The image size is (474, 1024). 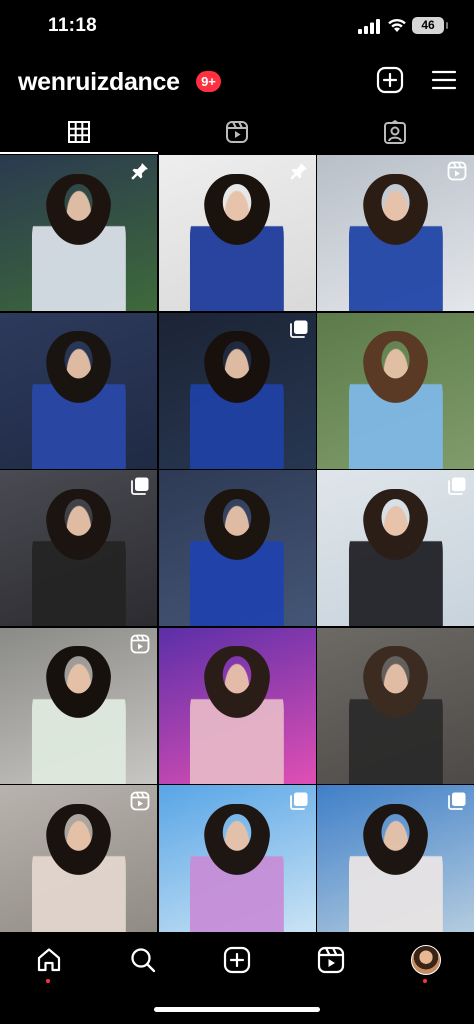 I want to click on notifications-badge: 9+, so click(x=208, y=81).